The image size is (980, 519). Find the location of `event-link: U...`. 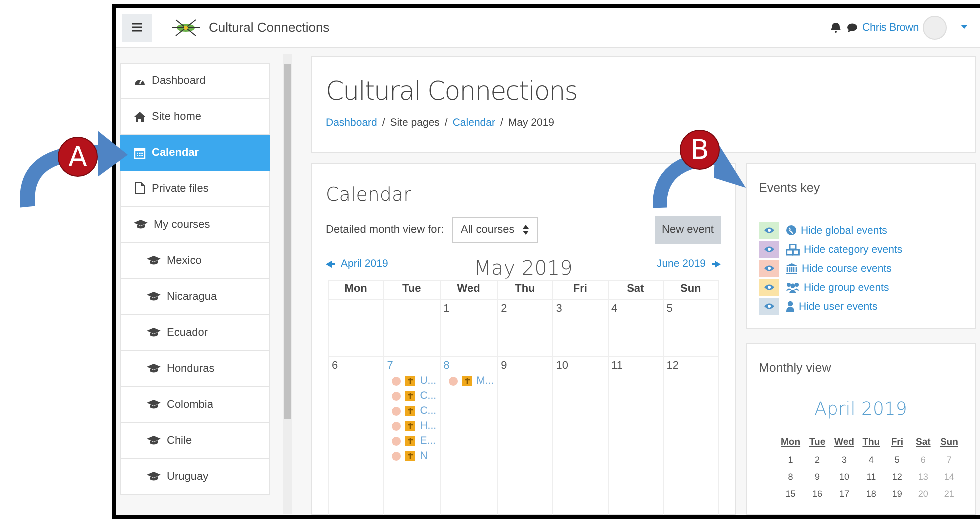

event-link: U... is located at coordinates (428, 381).